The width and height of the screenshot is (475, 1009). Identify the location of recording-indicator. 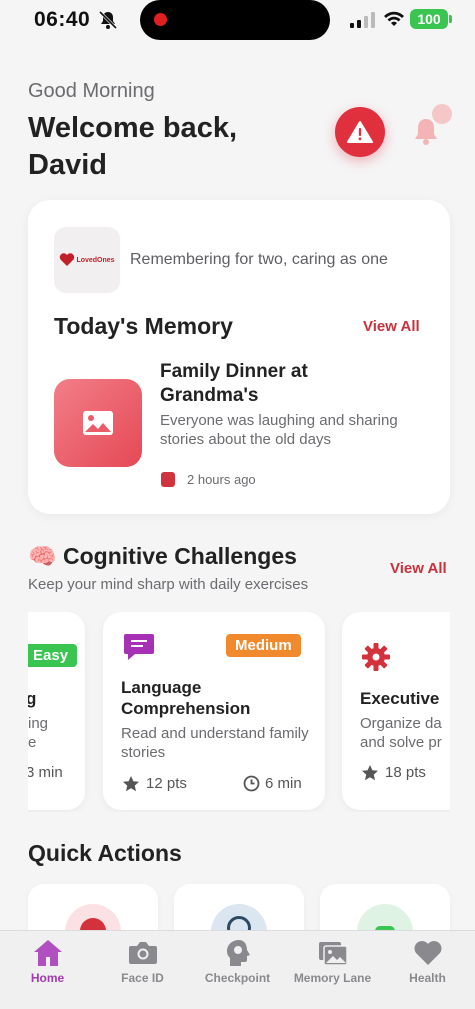
(160, 19).